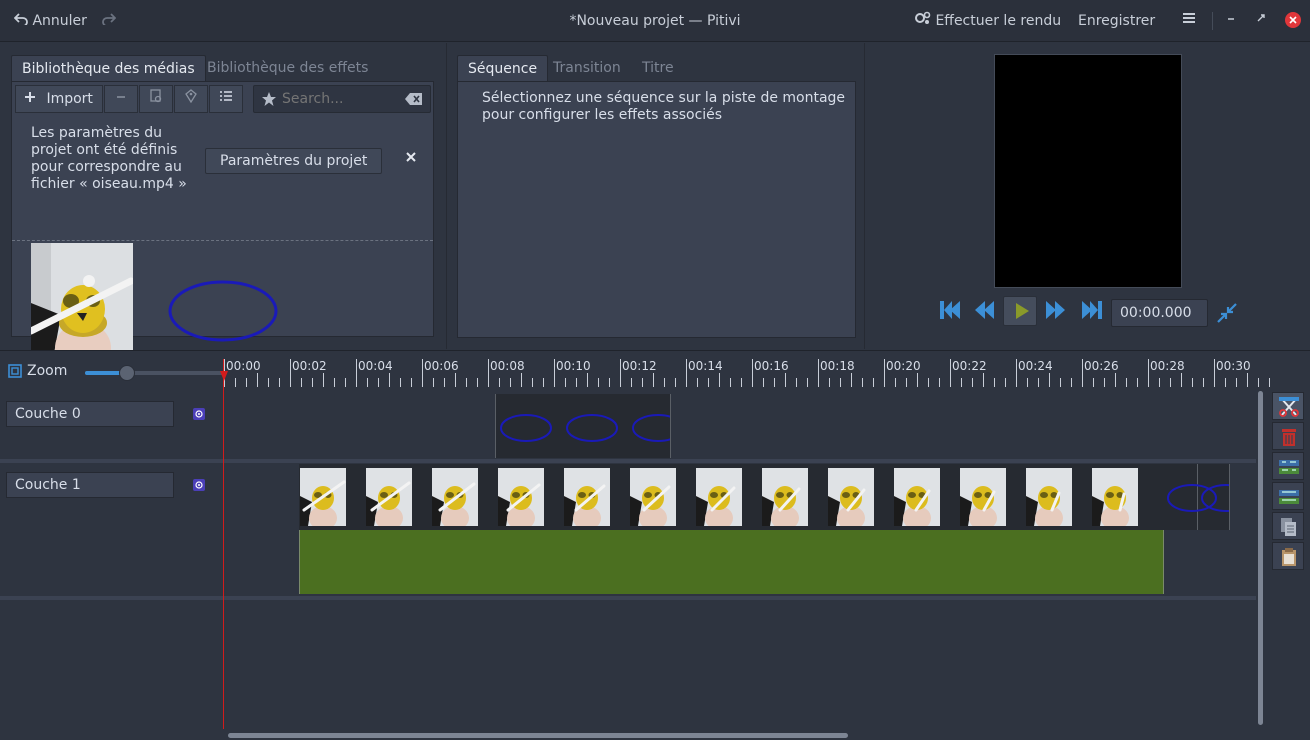 The width and height of the screenshot is (1310, 740). I want to click on copy-icon, so click(1289, 529).